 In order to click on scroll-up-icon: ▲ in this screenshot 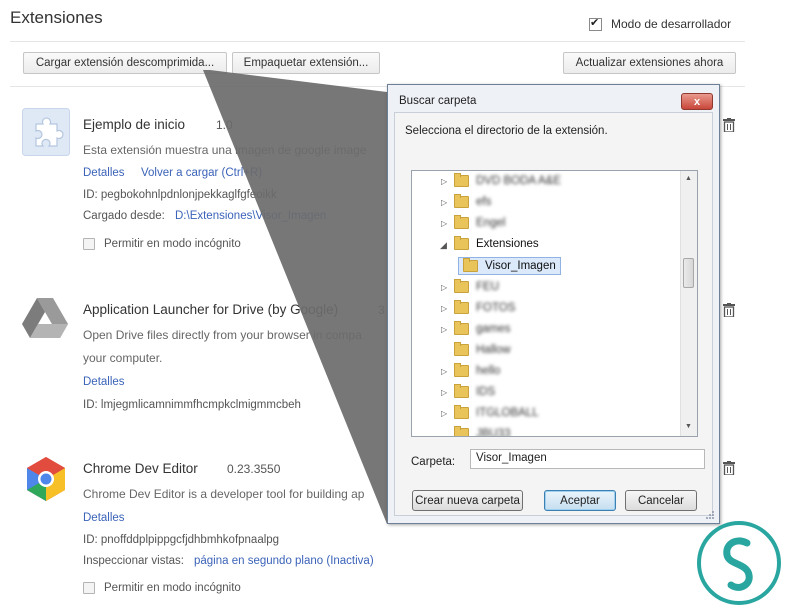, I will do `click(688, 178)`.